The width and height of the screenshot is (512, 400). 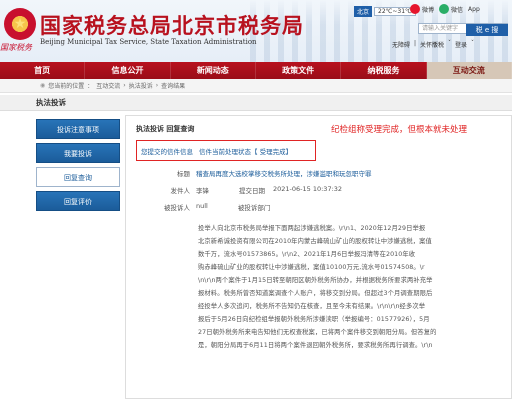 What do you see at coordinates (474, 9) in the screenshot?
I see `app-link: App` at bounding box center [474, 9].